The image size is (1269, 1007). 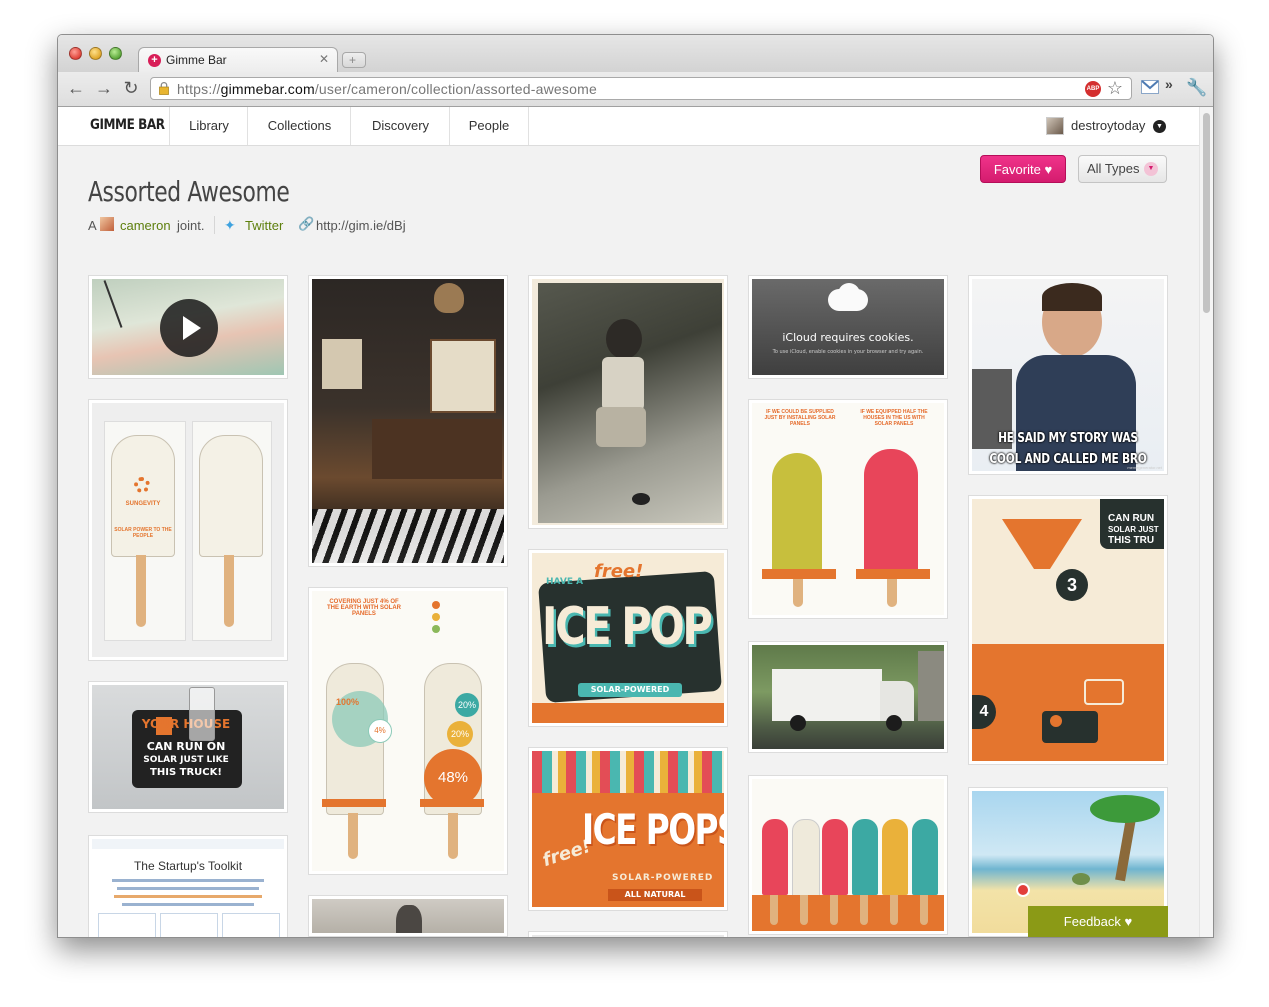 What do you see at coordinates (143, 533) in the screenshot?
I see `solar-power-text: SOLAR POWER TO THE PEOPLE` at bounding box center [143, 533].